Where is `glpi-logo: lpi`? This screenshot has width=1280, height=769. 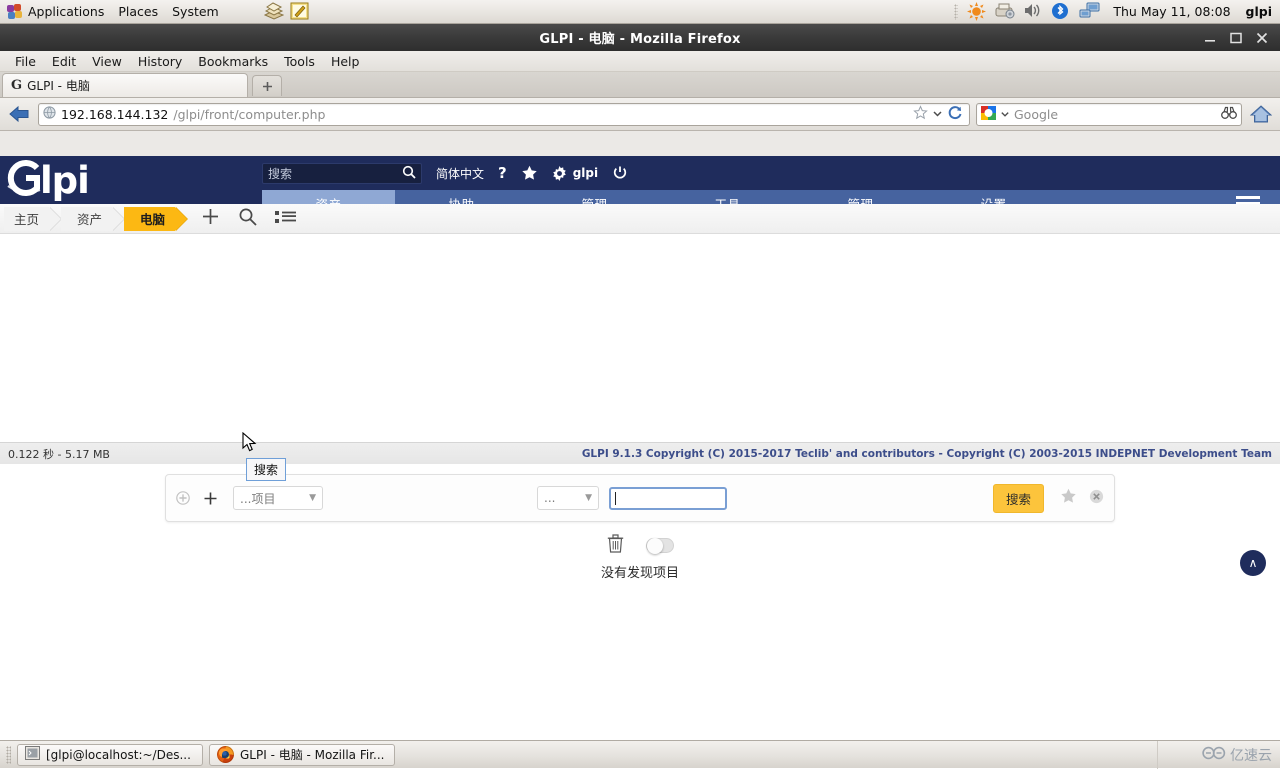 glpi-logo: lpi is located at coordinates (131, 180).